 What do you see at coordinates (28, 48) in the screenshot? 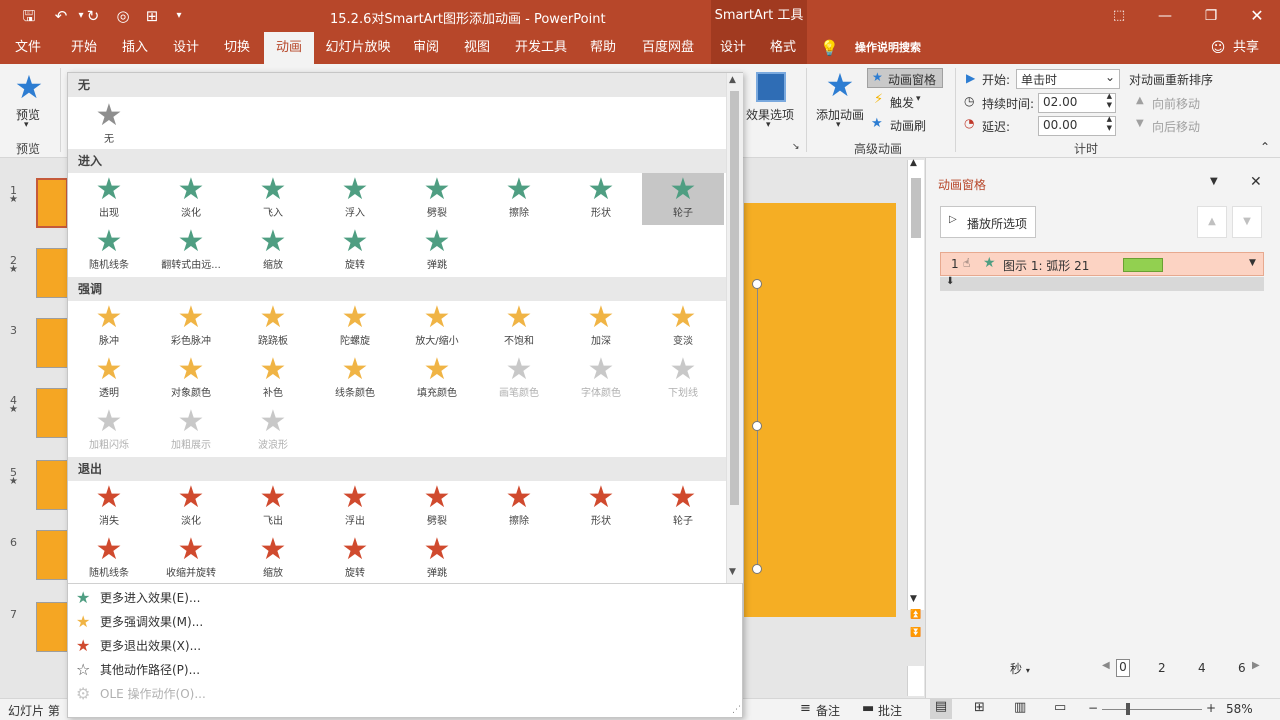
I see `tab-file: 文件` at bounding box center [28, 48].